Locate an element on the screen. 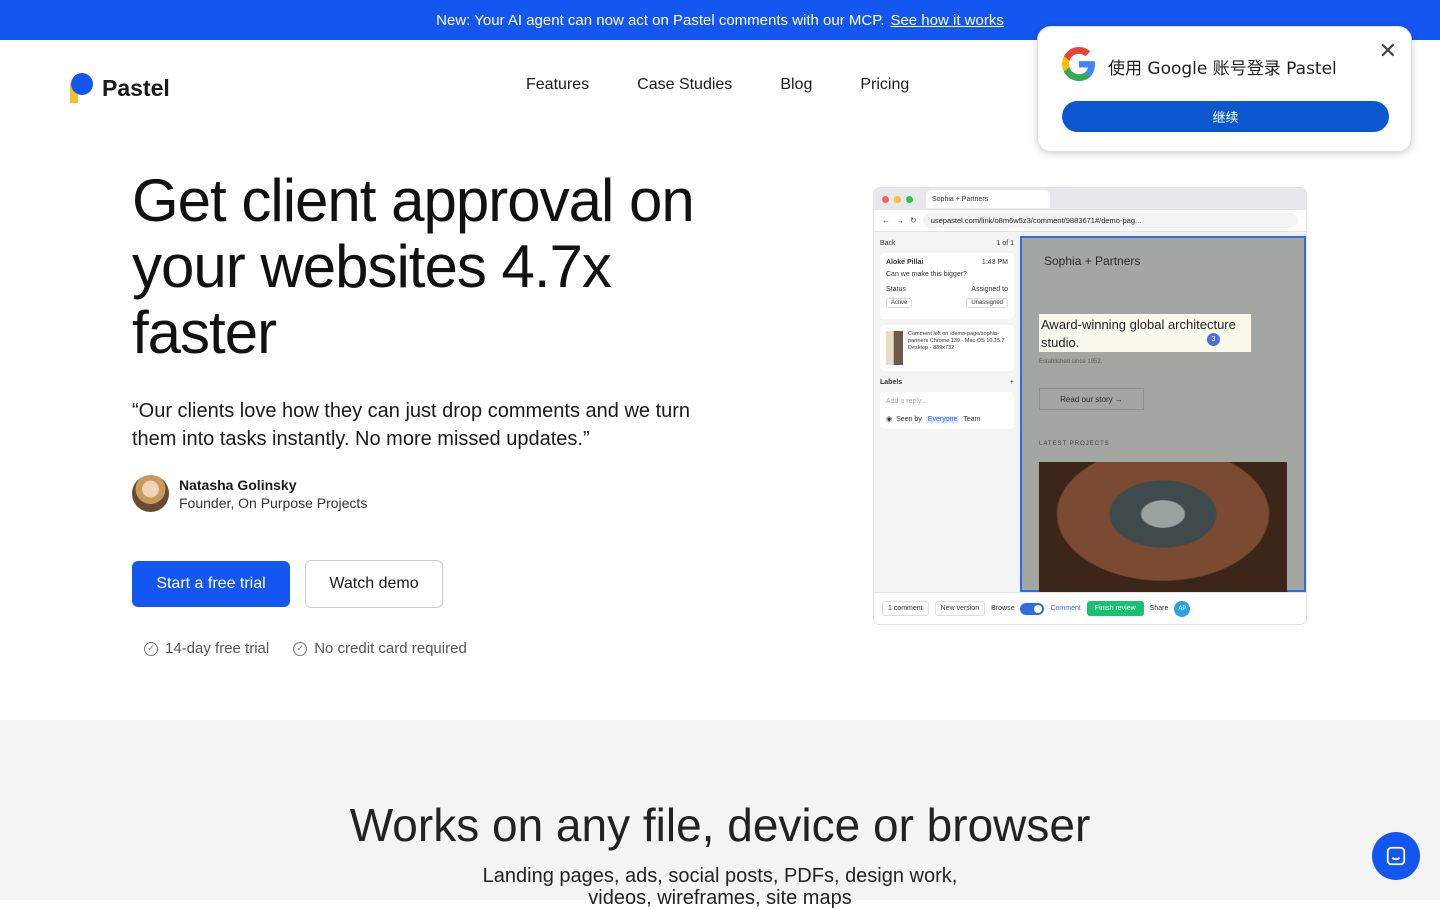 The image size is (1440, 909). sidebar-header: Back 1 of 1 is located at coordinates (947, 243).